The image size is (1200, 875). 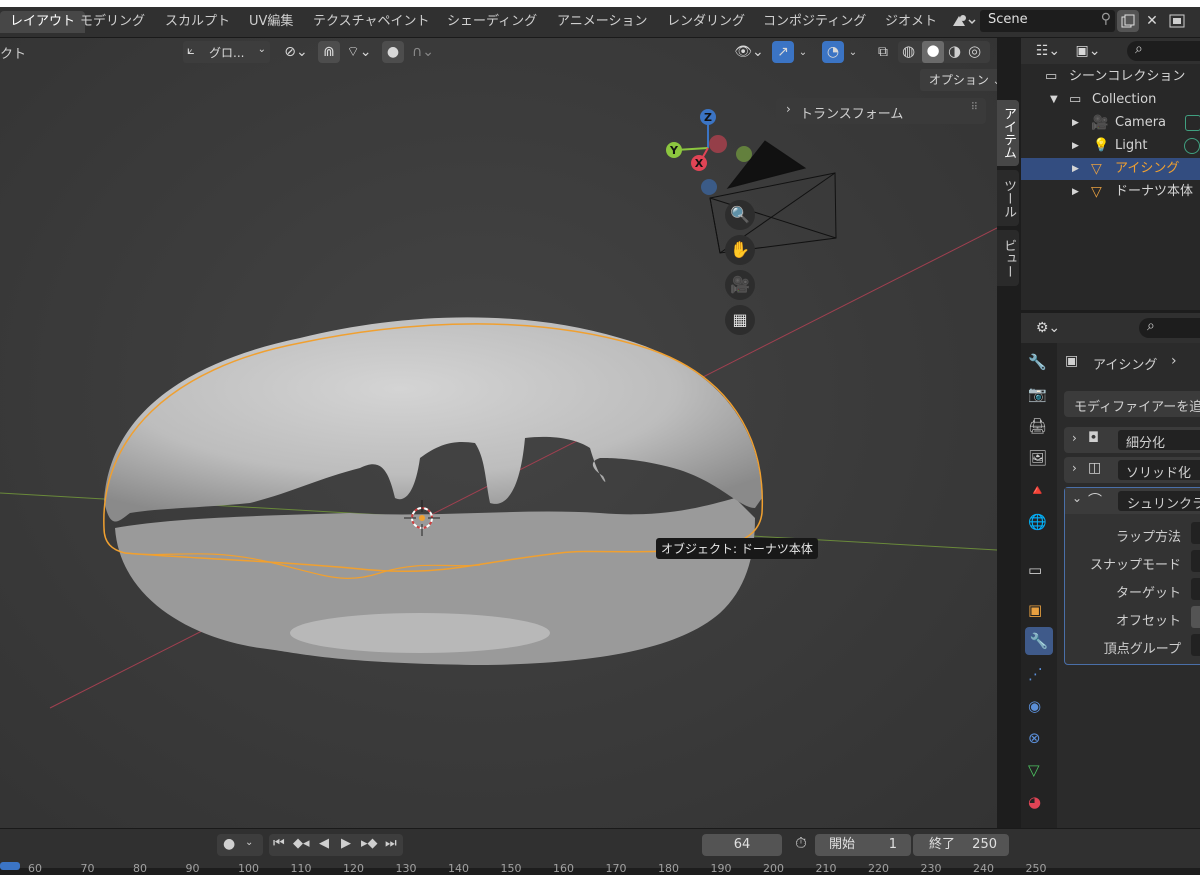 I want to click on outliner-item-donut-body: ▶ ▽ ドーナツ本体, so click(x=1110, y=192).